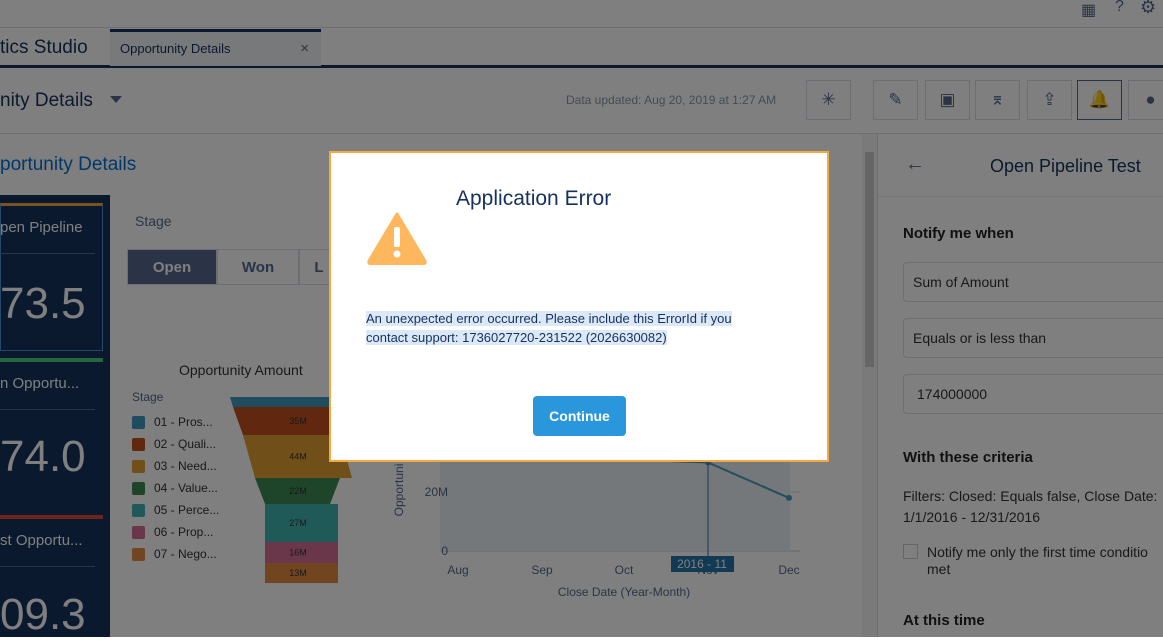  What do you see at coordinates (397, 238) in the screenshot?
I see `warning-icon` at bounding box center [397, 238].